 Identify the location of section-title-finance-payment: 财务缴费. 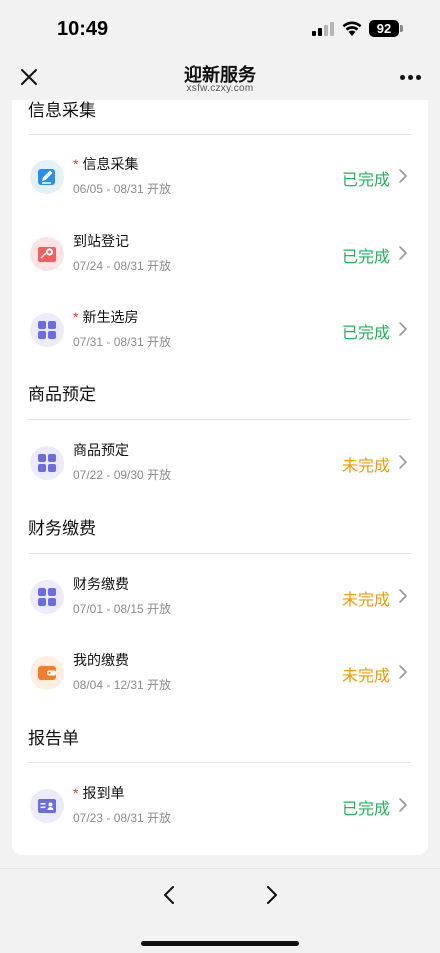
(62, 528).